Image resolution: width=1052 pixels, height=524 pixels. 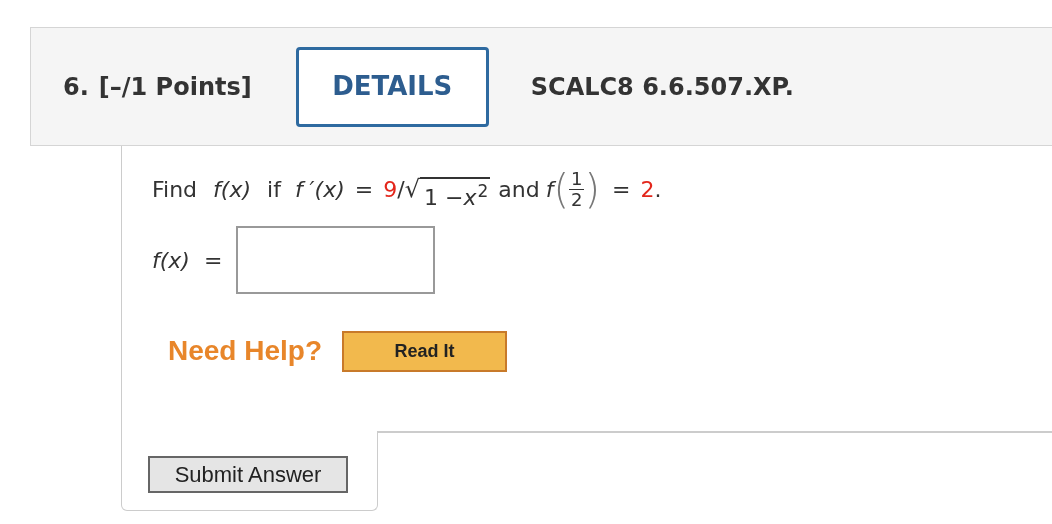 What do you see at coordinates (171, 260) in the screenshot?
I see `answer-label: f(x)` at bounding box center [171, 260].